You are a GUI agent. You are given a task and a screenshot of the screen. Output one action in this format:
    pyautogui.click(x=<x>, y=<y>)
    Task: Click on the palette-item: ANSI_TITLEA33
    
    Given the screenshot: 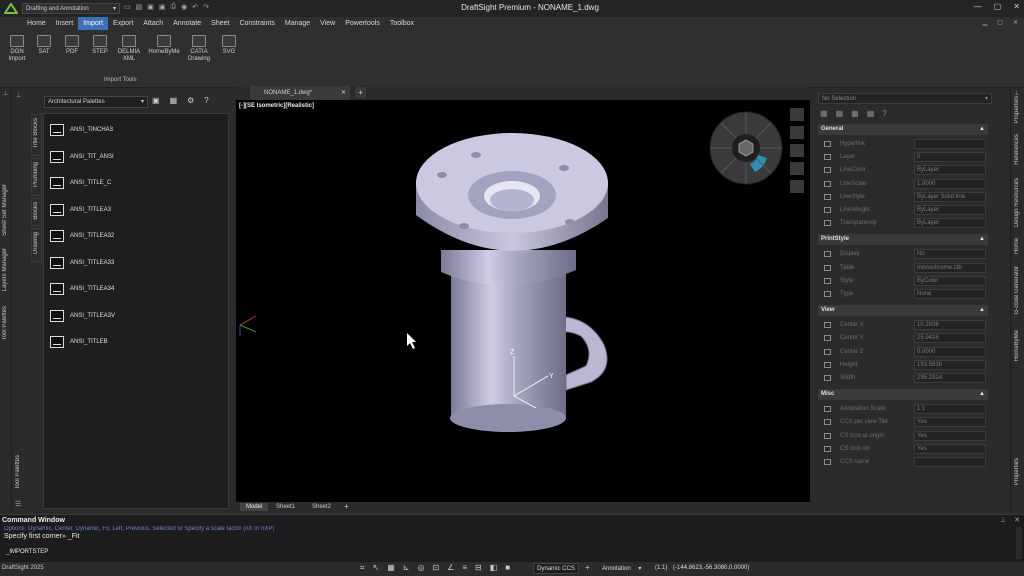 What is the action you would take?
    pyautogui.click(x=82, y=263)
    